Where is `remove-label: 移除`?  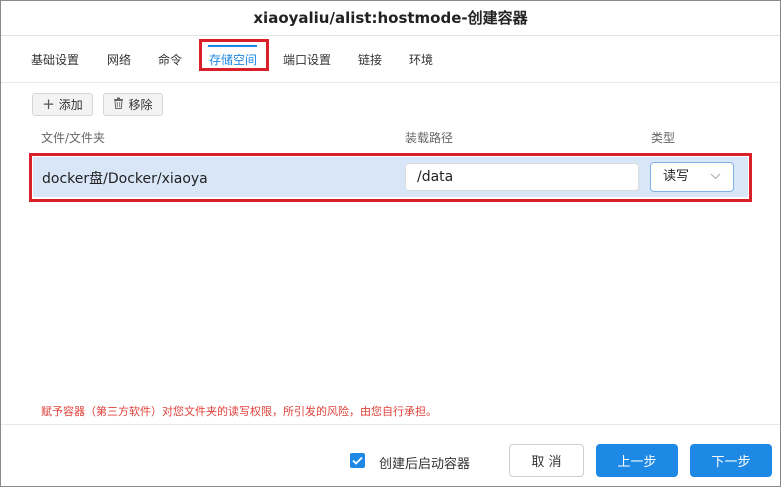 remove-label: 移除 is located at coordinates (140, 105).